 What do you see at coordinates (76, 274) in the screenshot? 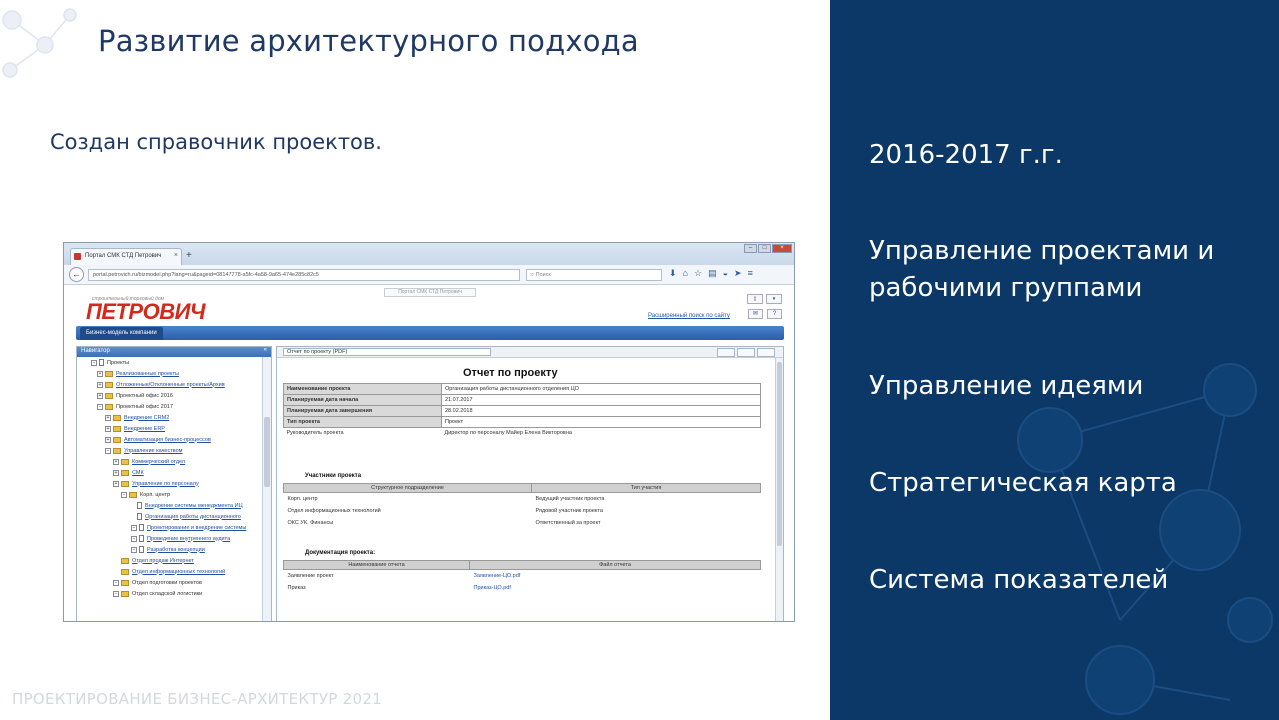
I see `back-arrow-icon: ←` at bounding box center [76, 274].